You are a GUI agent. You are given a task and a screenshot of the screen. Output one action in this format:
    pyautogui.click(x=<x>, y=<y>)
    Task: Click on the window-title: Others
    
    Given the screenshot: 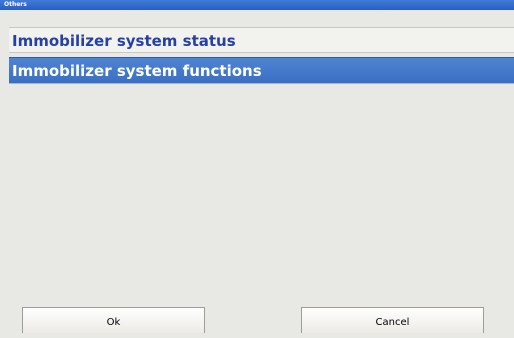 What is the action you would take?
    pyautogui.click(x=15, y=4)
    